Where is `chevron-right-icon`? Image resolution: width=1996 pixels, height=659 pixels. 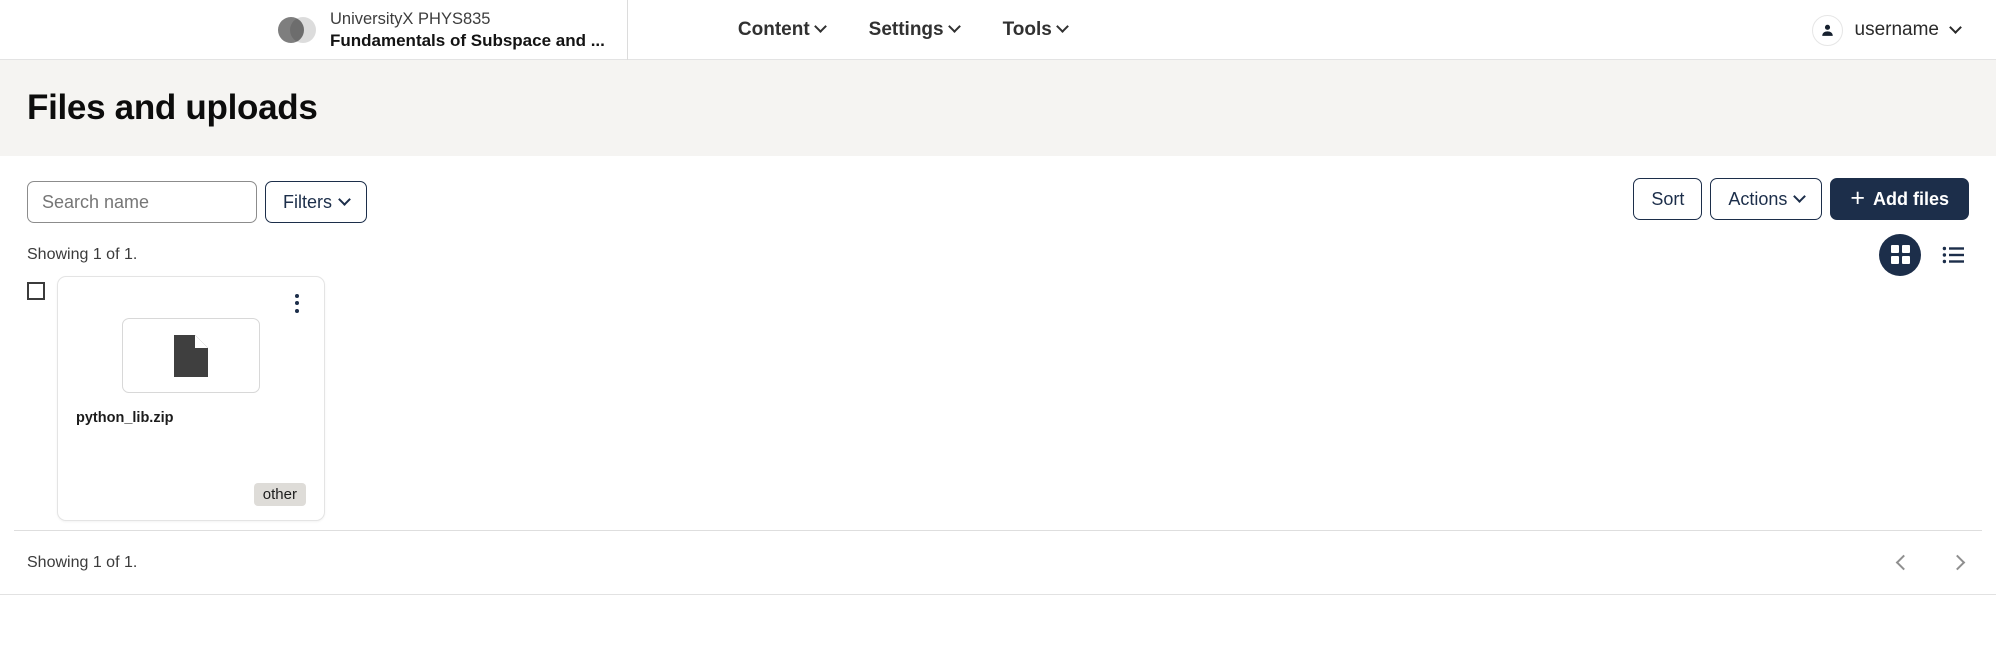
chevron-right-icon is located at coordinates (1957, 563).